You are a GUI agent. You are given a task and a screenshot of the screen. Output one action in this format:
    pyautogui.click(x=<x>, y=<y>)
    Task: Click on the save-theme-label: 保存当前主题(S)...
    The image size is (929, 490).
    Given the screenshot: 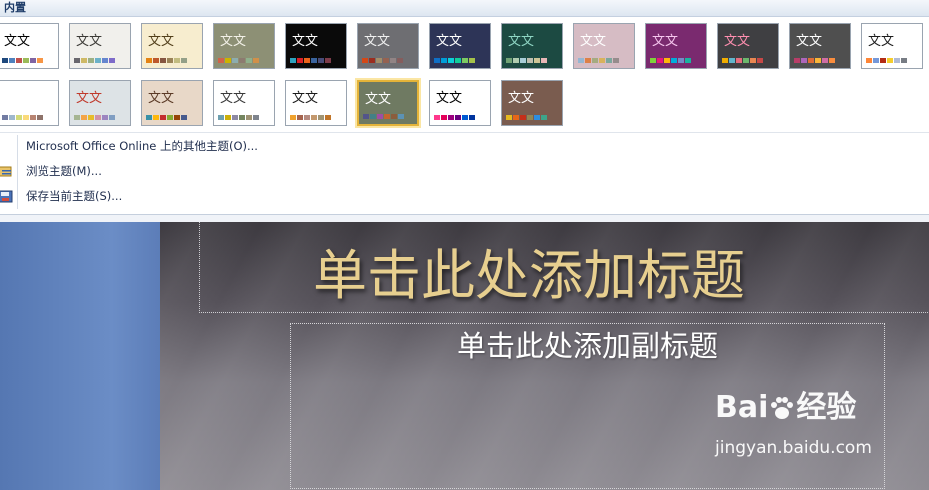 What is the action you would take?
    pyautogui.click(x=74, y=196)
    